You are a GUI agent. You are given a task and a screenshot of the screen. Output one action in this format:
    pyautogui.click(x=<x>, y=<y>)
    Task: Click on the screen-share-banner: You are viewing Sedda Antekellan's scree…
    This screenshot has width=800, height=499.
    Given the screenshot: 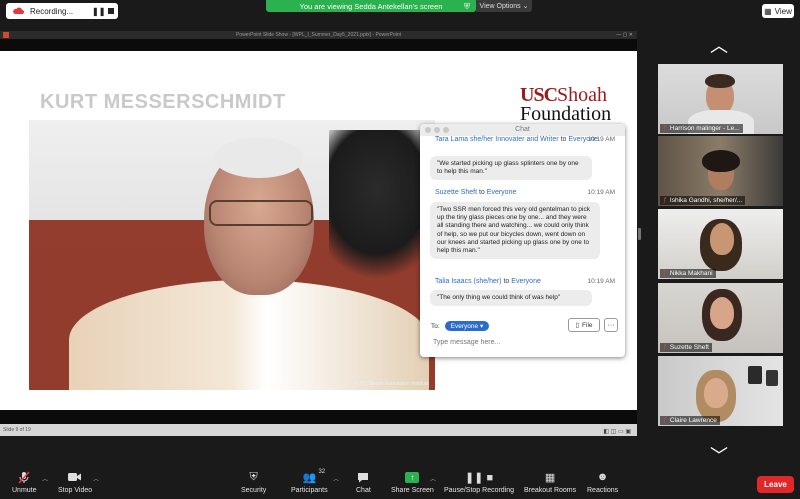 What is the action you would take?
    pyautogui.click(x=371, y=6)
    